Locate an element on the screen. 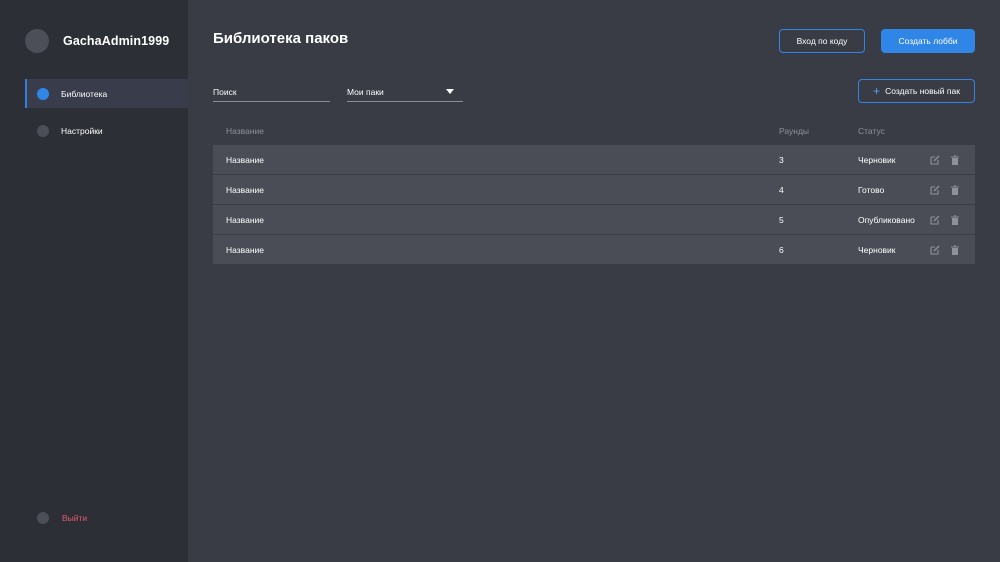 The image size is (1000, 562). search-field is located at coordinates (271, 92).